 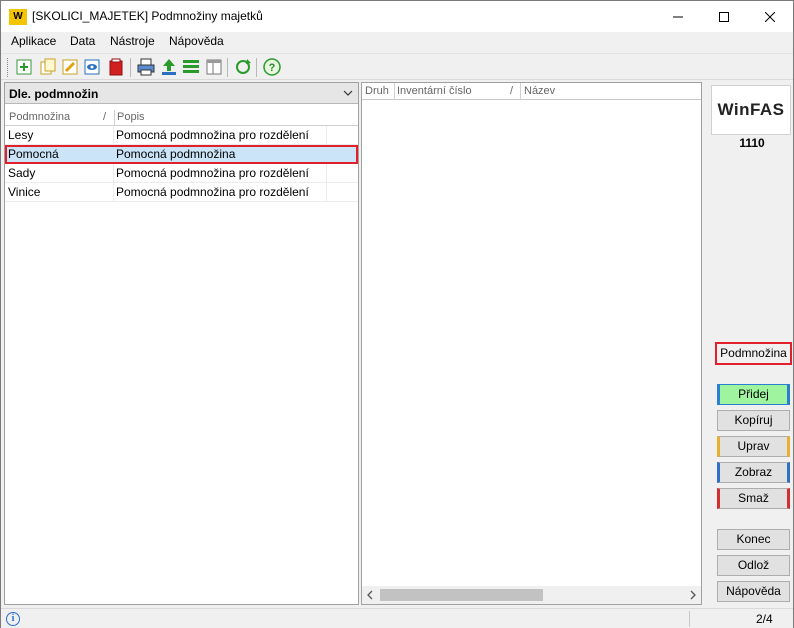 What do you see at coordinates (434, 91) in the screenshot?
I see `column-header-inventarni-cislo: Inventární číslo` at bounding box center [434, 91].